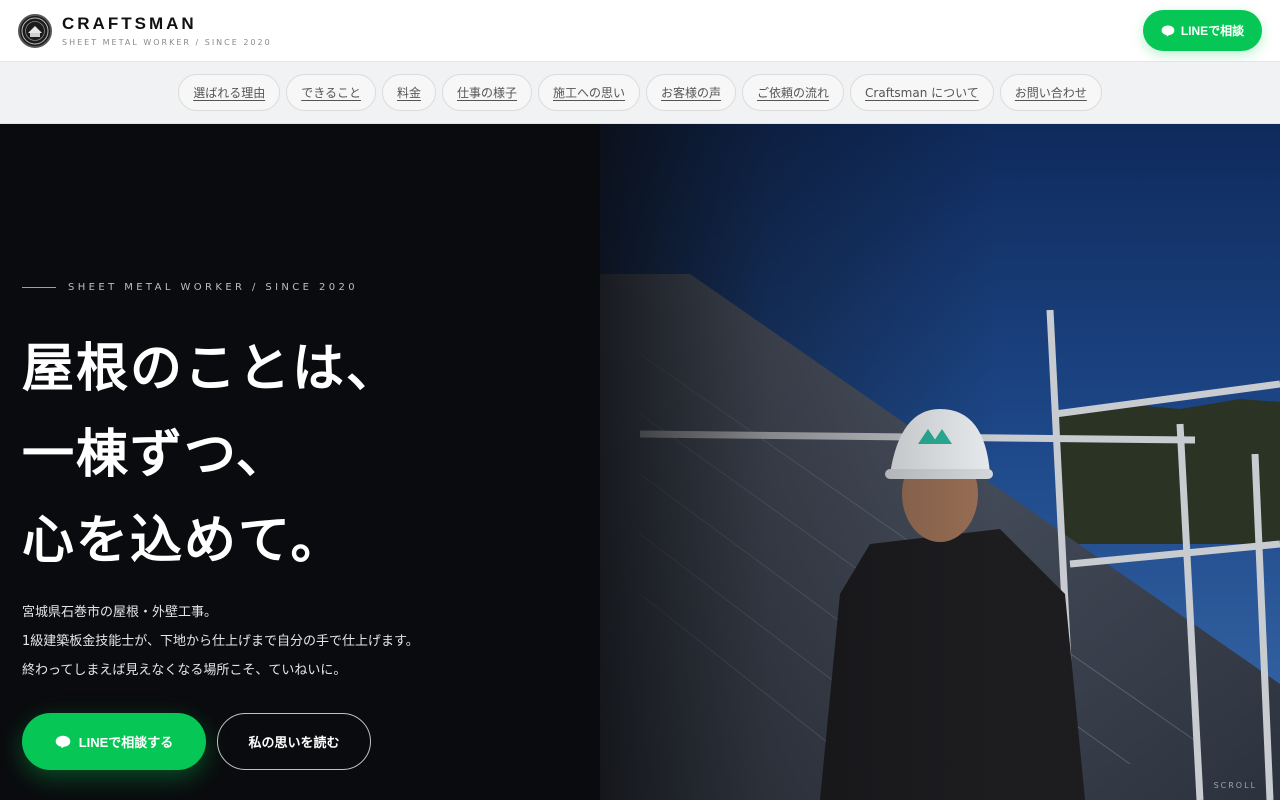 This screenshot has width=1280, height=800. I want to click on line-consult-cta-label: LINEで相談する, so click(126, 742).